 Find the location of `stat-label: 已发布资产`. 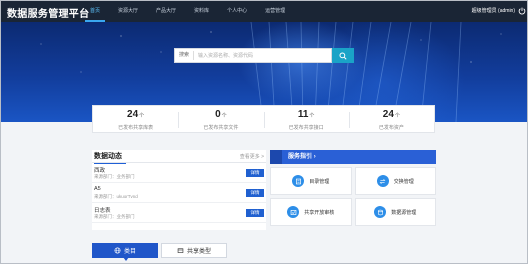

stat-label: 已发布资产 is located at coordinates (391, 128).